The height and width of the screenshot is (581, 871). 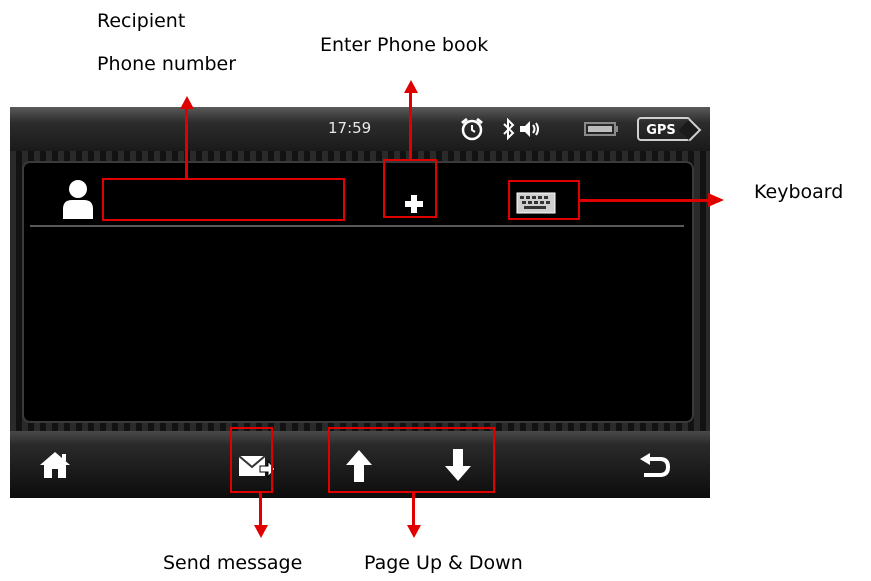 I want to click on person-icon, so click(x=78, y=201).